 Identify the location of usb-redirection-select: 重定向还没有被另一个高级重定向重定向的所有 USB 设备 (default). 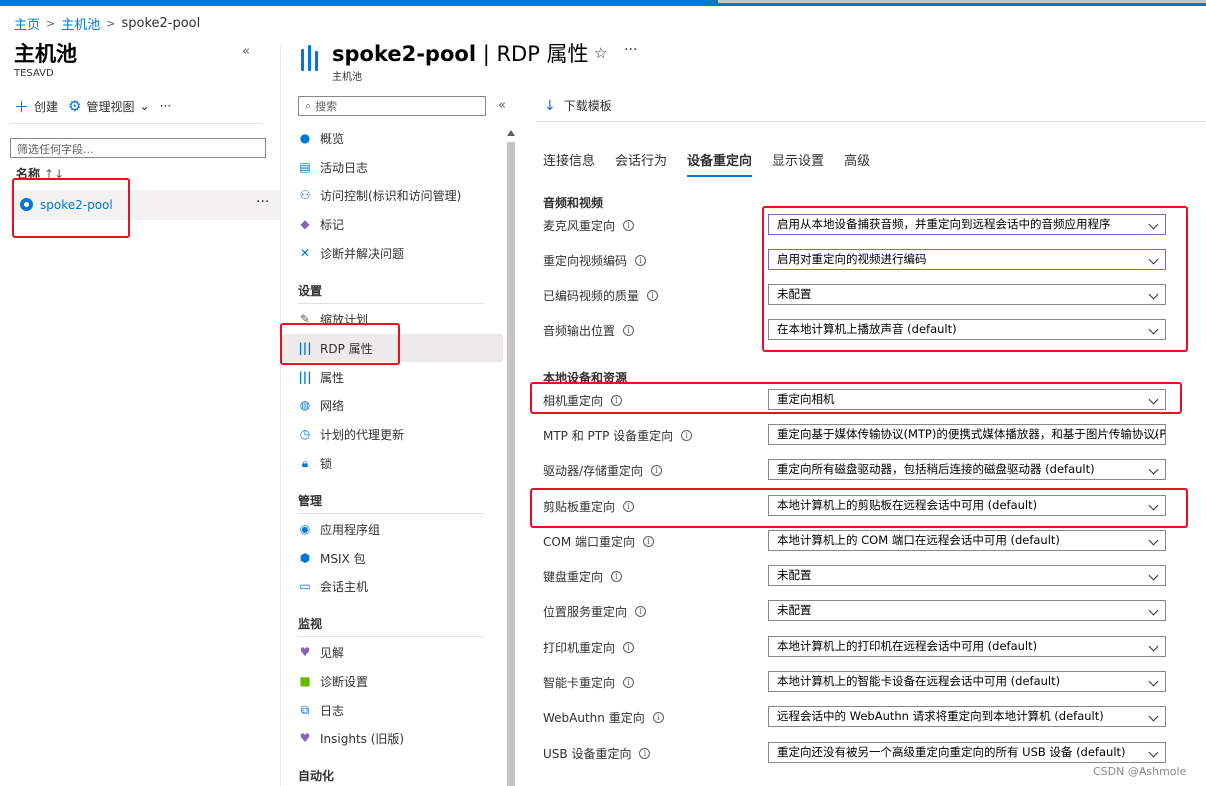
(967, 752).